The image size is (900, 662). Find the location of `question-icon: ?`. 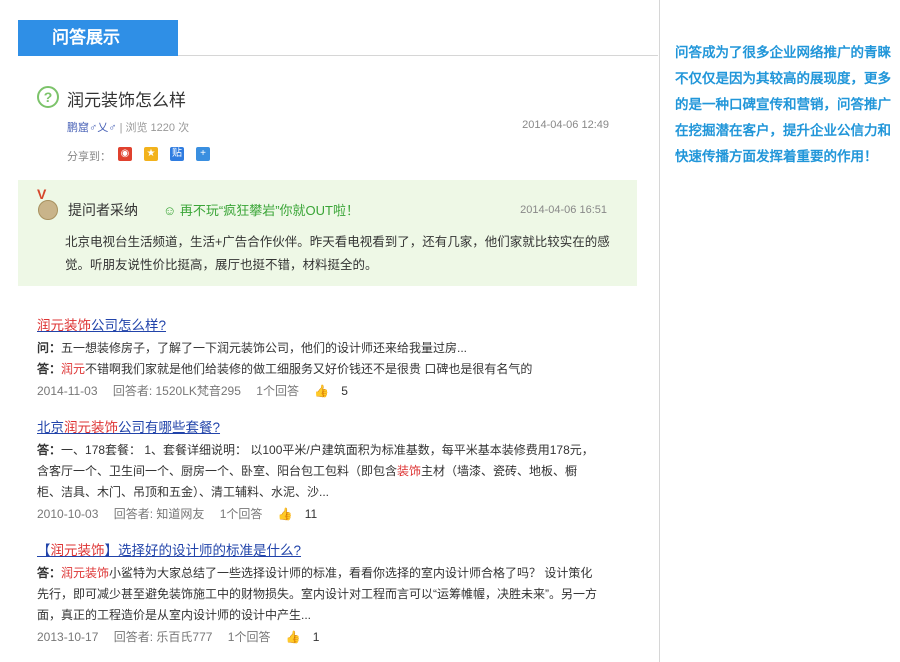

question-icon: ? is located at coordinates (48, 97).